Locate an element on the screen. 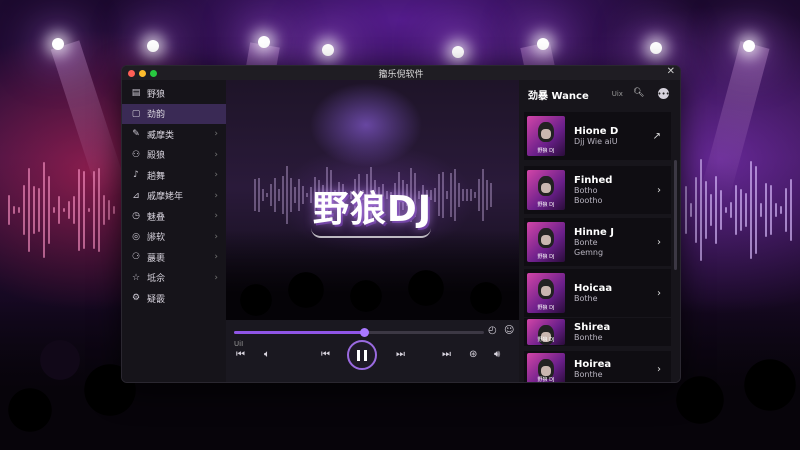 This screenshot has width=800, height=450. track-text: Shirea Bonthe is located at coordinates (592, 332).